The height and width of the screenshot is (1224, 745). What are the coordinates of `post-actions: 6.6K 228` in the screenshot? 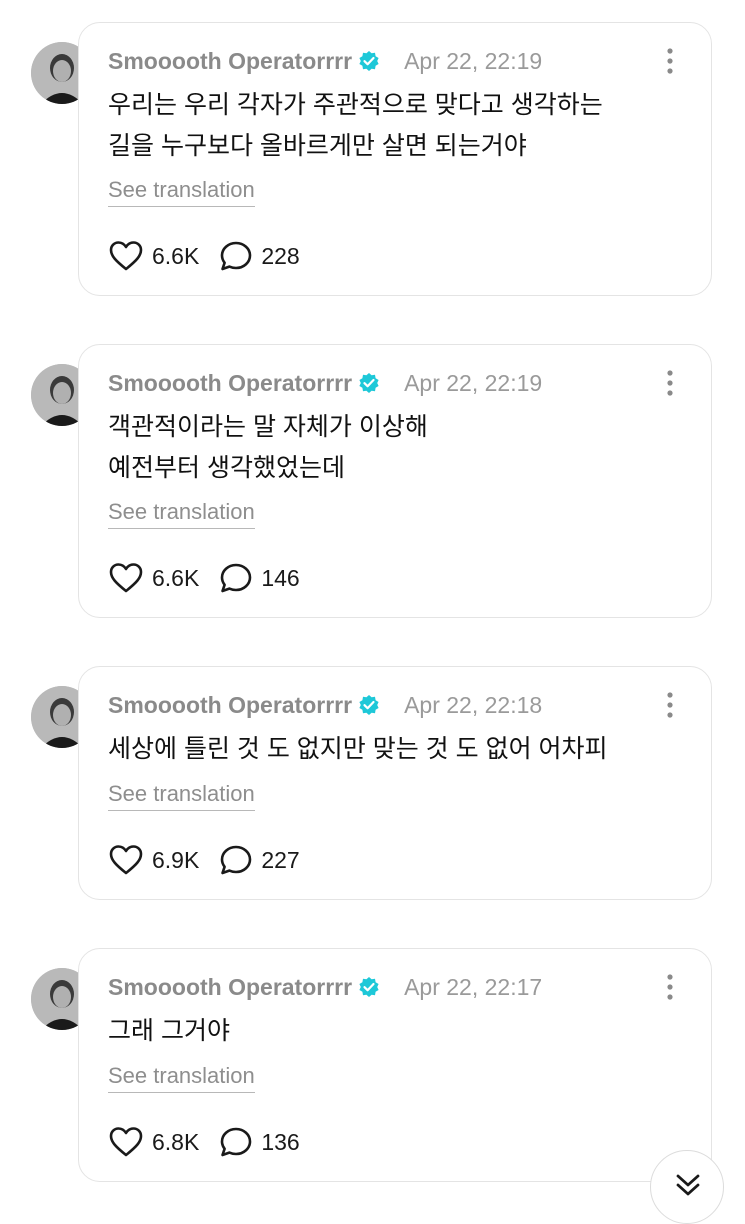 It's located at (204, 256).